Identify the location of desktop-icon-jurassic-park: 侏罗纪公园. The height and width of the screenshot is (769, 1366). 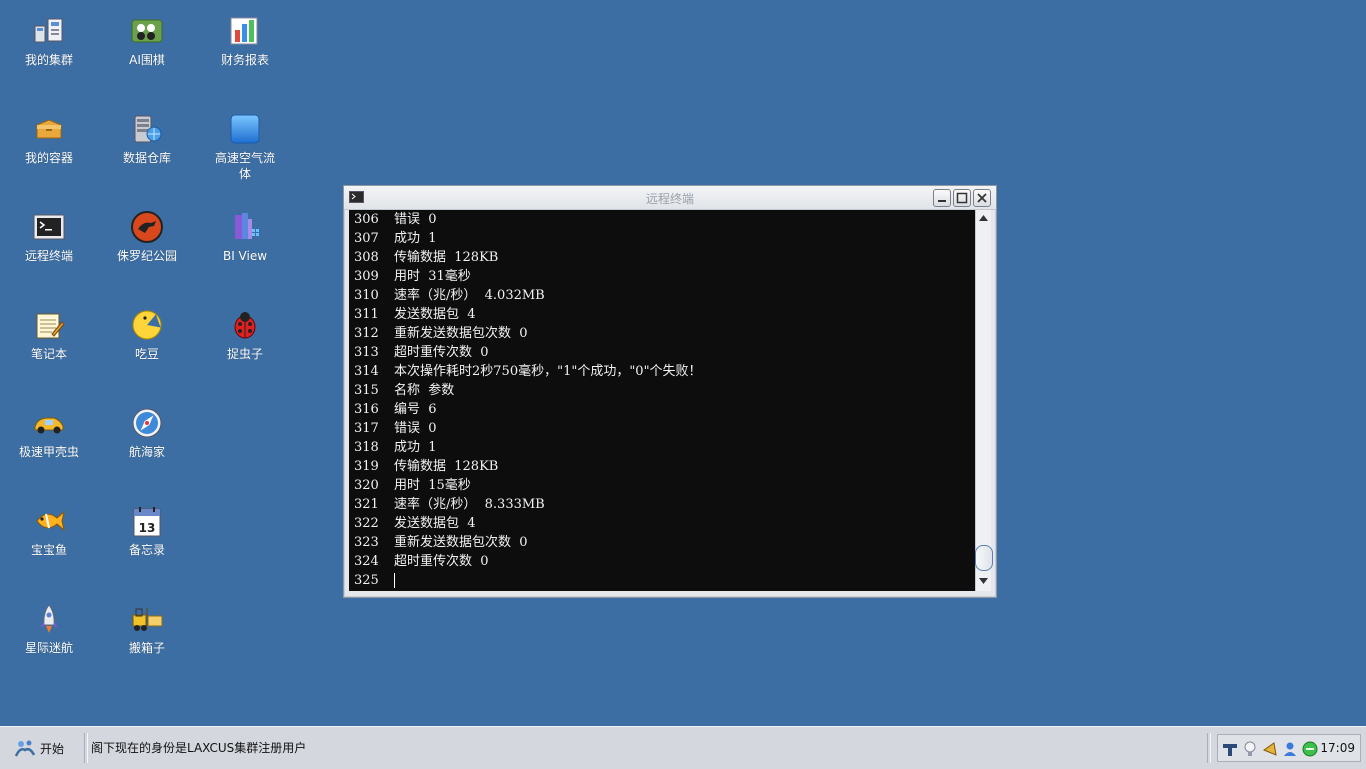
(147, 237).